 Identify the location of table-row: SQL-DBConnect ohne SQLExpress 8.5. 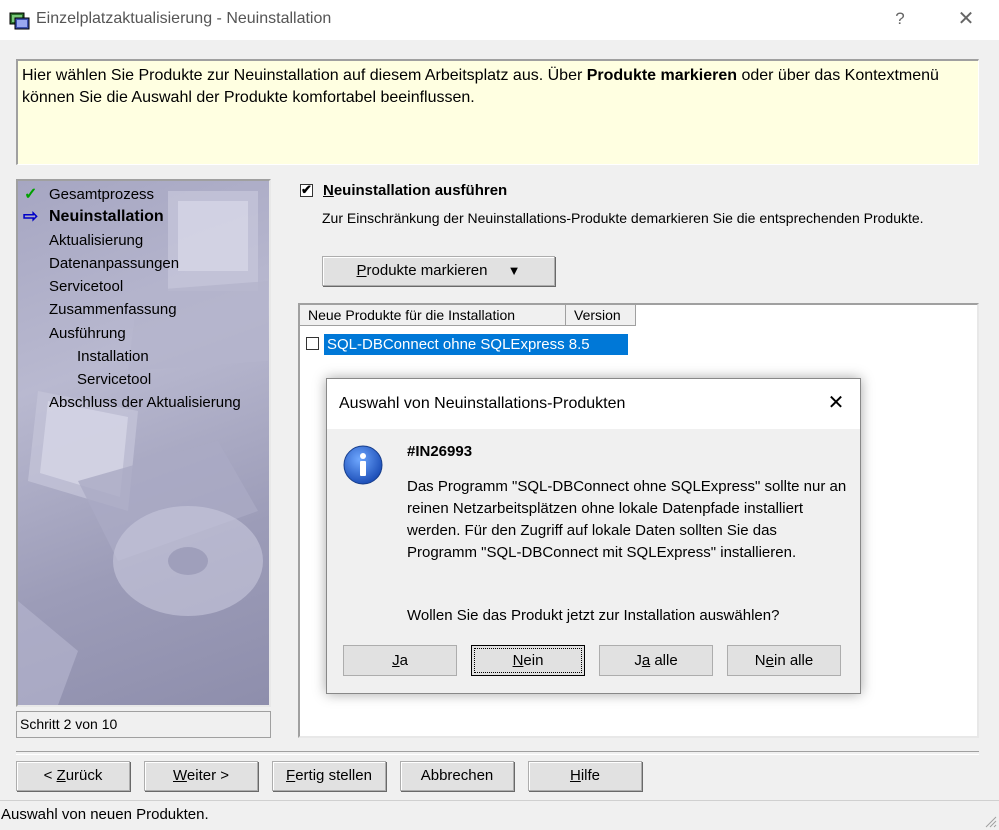
(476, 344).